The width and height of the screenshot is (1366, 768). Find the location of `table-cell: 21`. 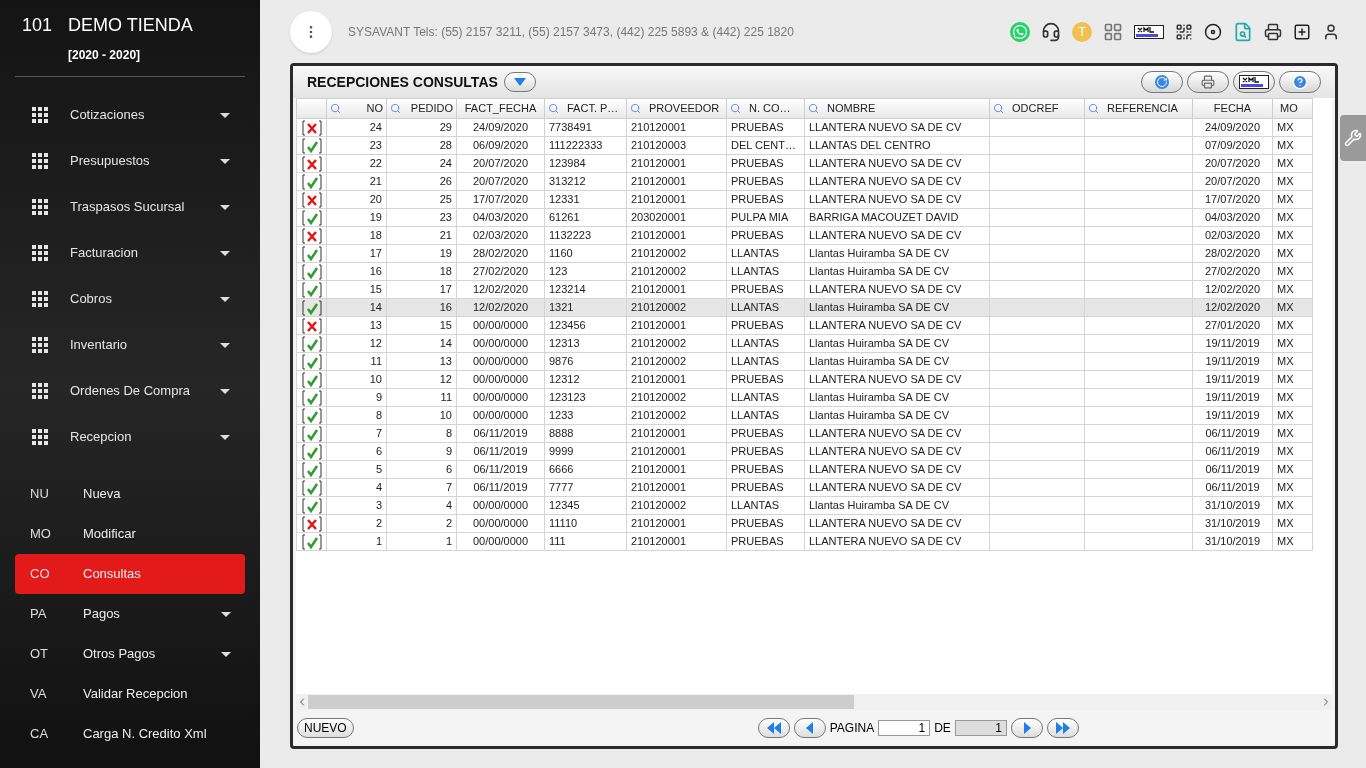

table-cell: 21 is located at coordinates (375, 181).